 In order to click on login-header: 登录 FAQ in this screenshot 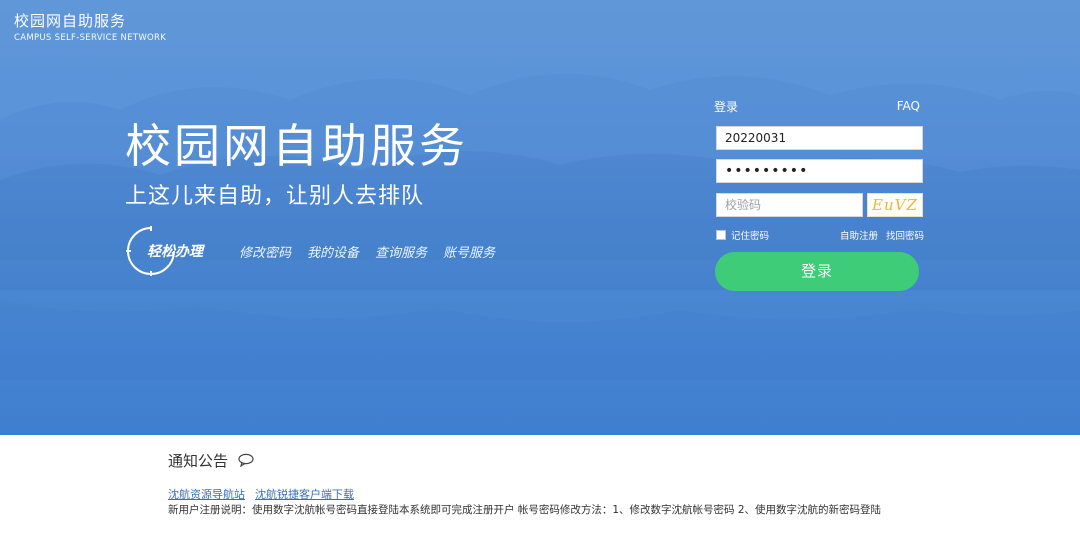, I will do `click(819, 106)`.